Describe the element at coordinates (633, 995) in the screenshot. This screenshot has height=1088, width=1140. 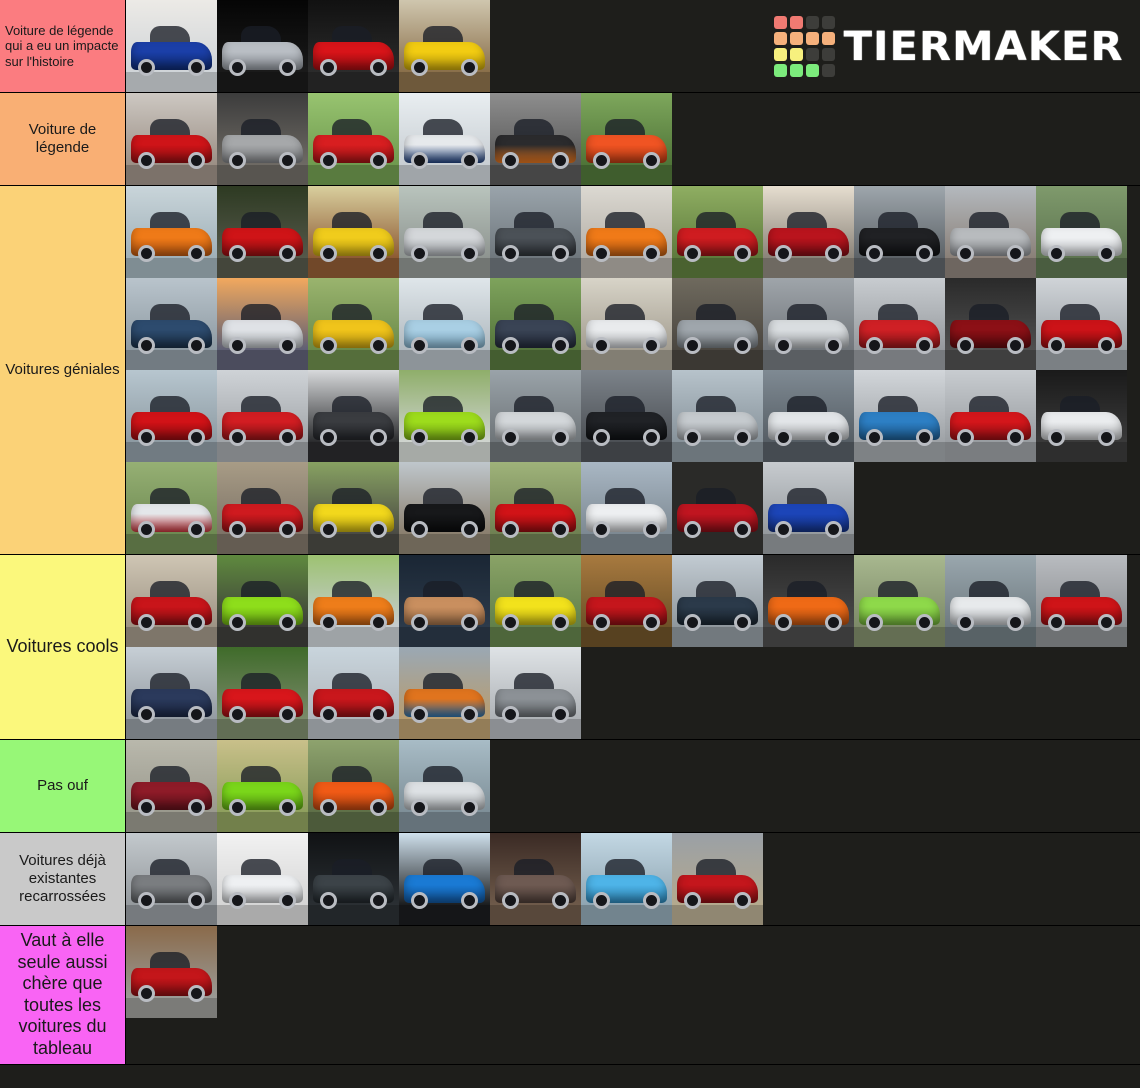
I see `tier-items-tier-vaut-a-elle-seule` at that location.